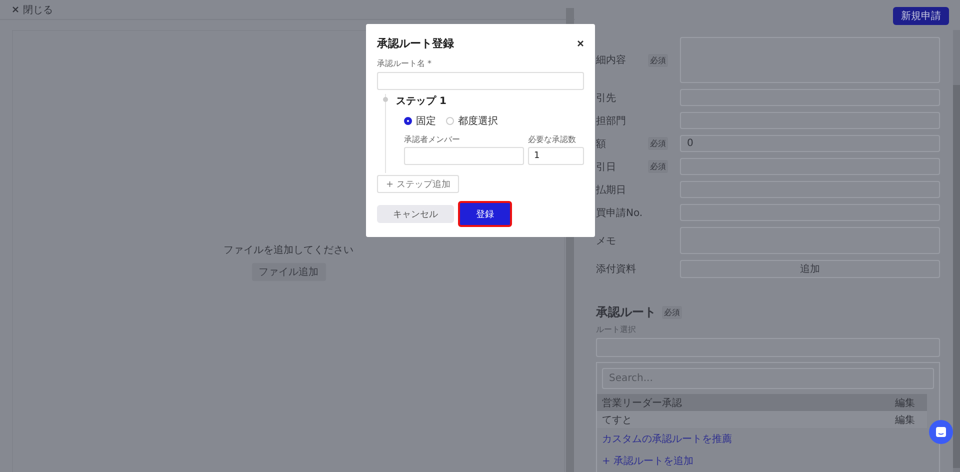  I want to click on field-label: 細内容, so click(611, 60).